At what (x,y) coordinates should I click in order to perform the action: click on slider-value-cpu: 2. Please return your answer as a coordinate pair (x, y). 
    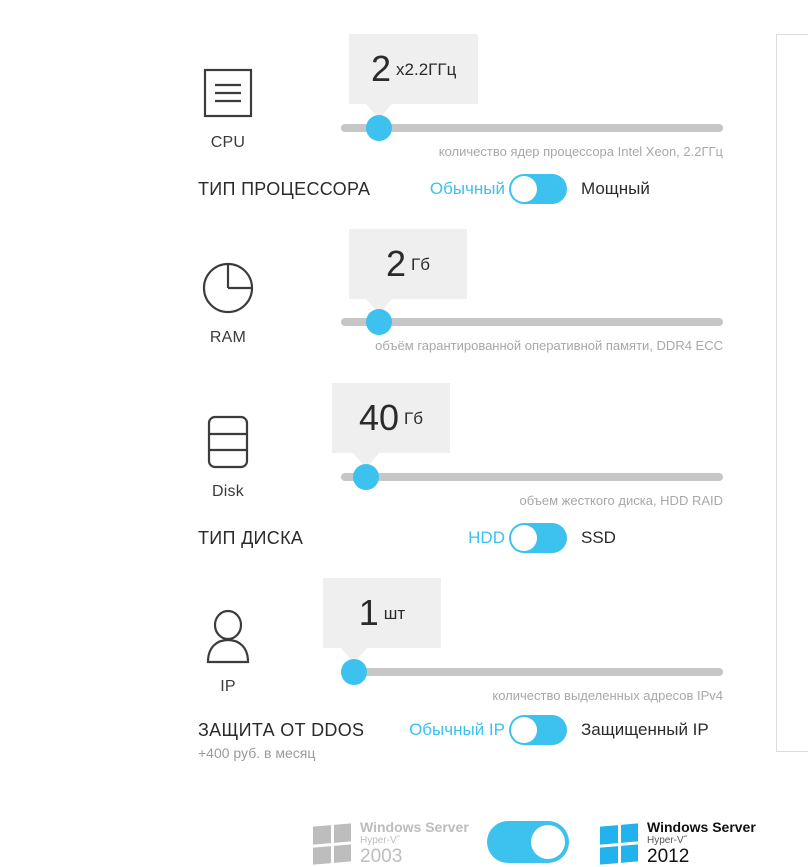
    Looking at the image, I should click on (381, 68).